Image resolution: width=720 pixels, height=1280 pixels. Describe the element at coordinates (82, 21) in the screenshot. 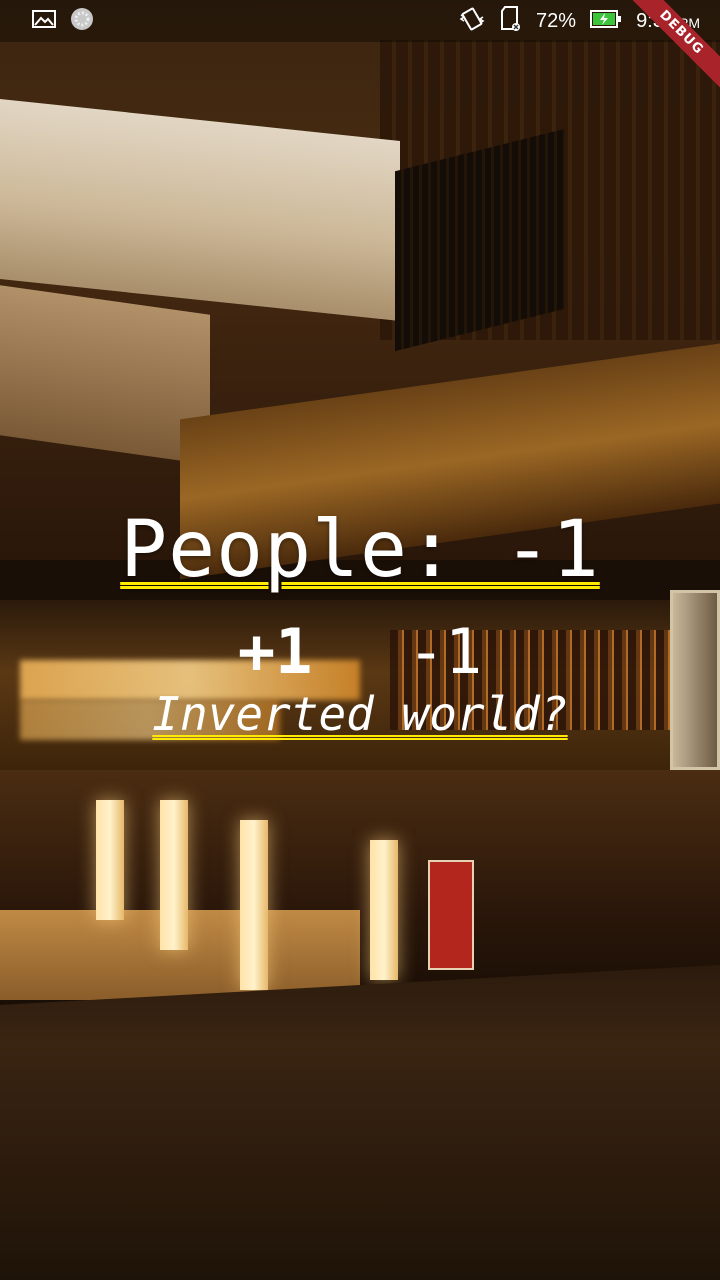

I see `loading-spinner-icon` at that location.